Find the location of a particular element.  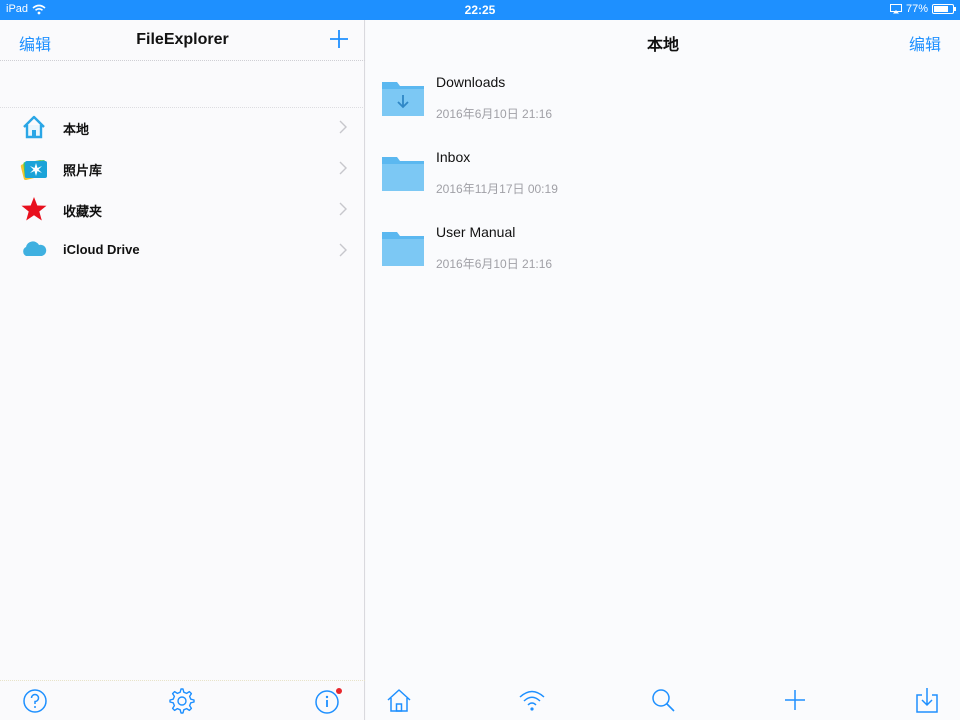

add-button is located at coordinates (339, 39).